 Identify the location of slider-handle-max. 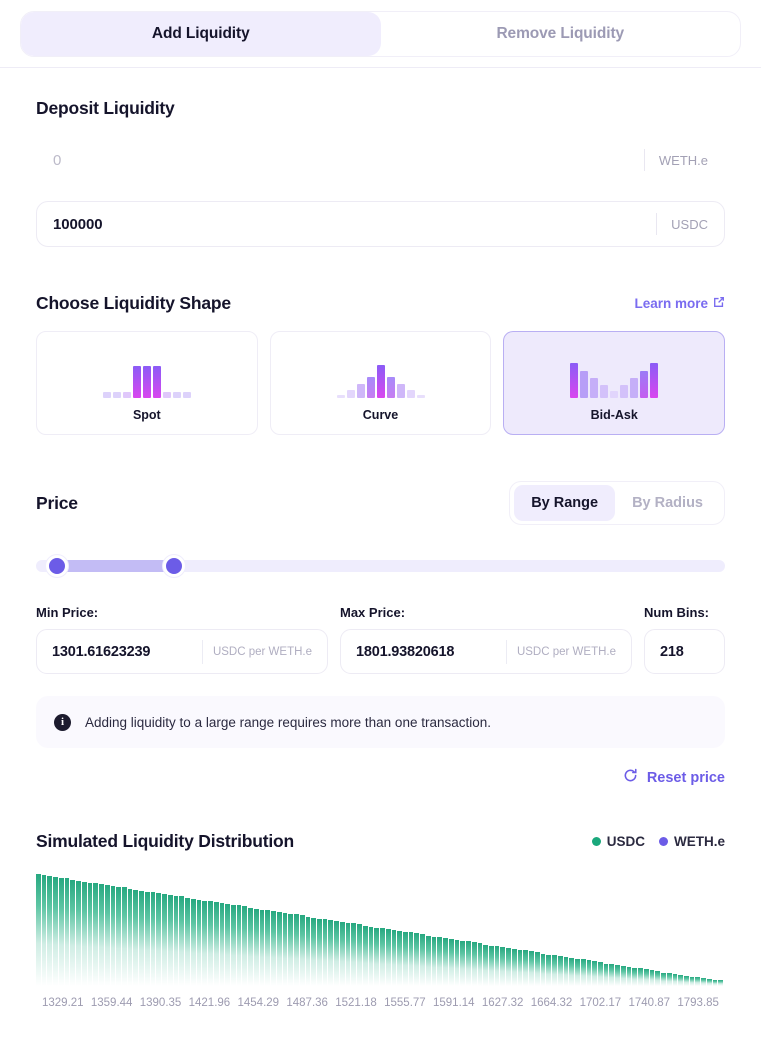
(174, 566).